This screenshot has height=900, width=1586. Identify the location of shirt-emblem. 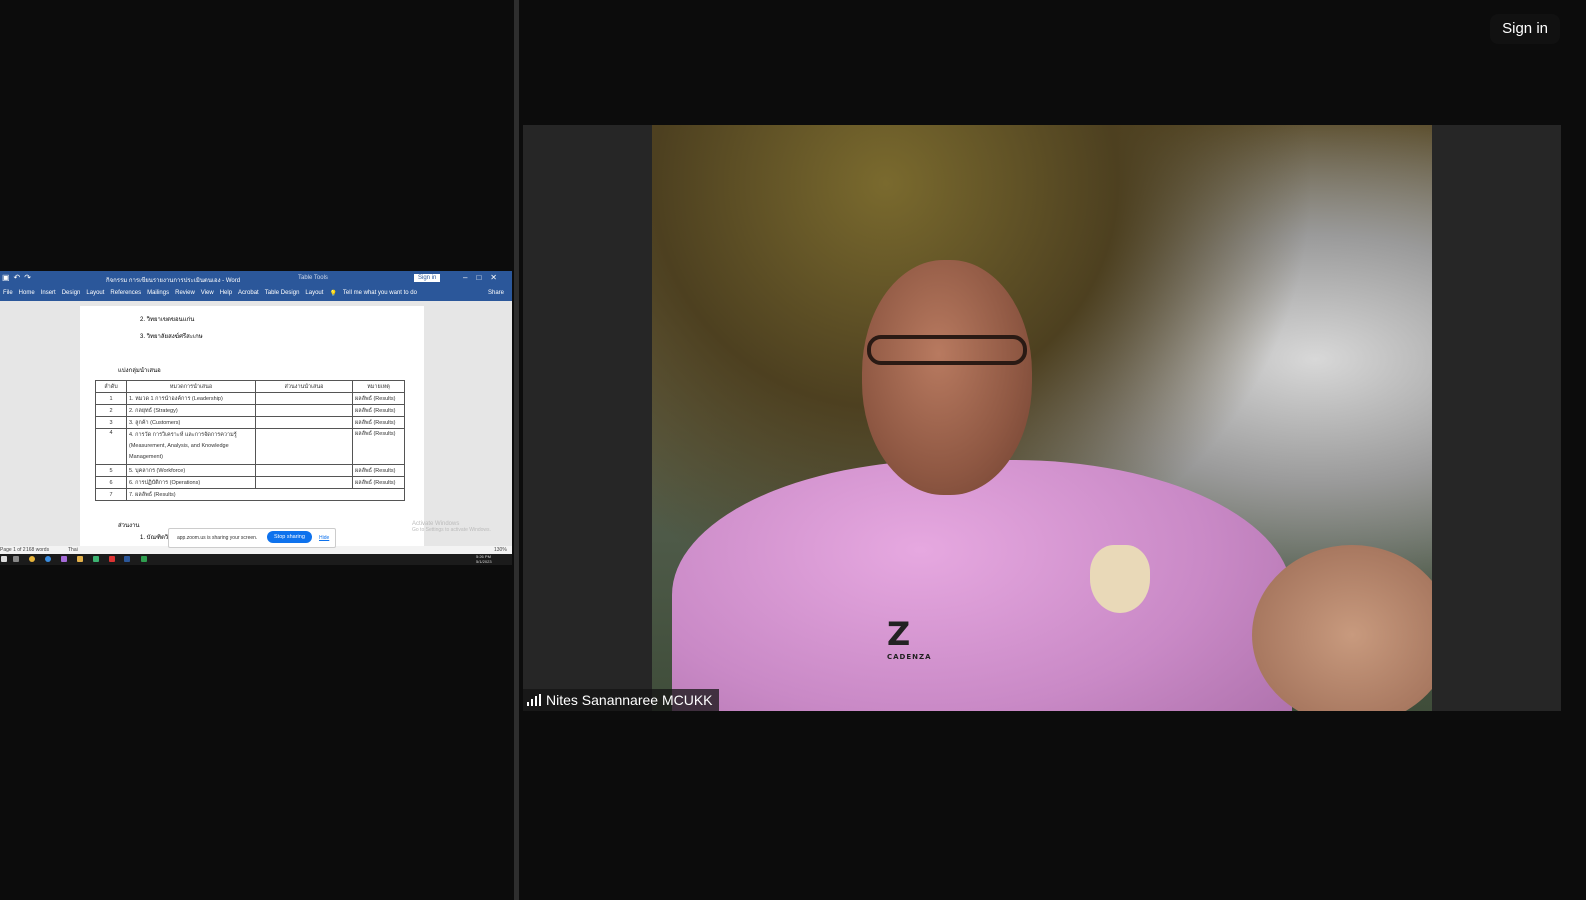
(1120, 579).